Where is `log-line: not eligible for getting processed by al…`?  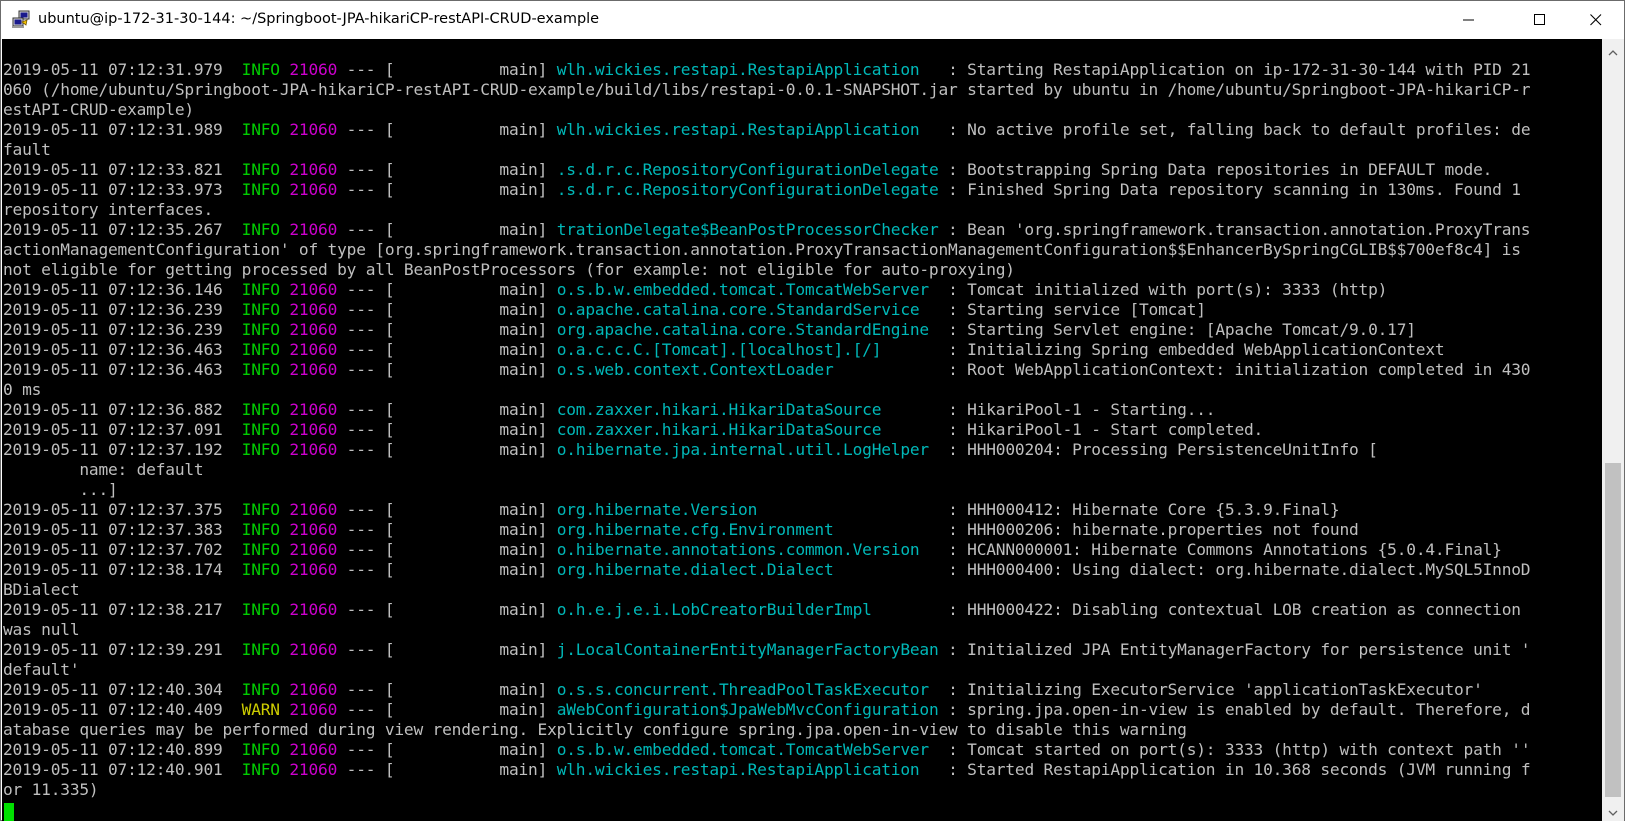
log-line: not eligible for getting processed by al… is located at coordinates (766, 270).